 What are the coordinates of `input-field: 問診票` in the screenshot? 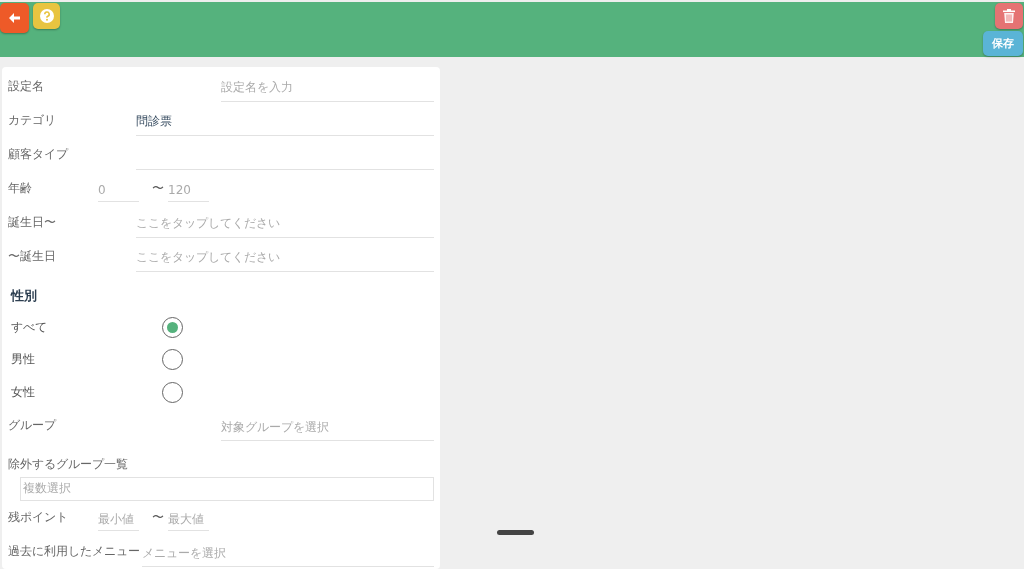 It's located at (285, 122).